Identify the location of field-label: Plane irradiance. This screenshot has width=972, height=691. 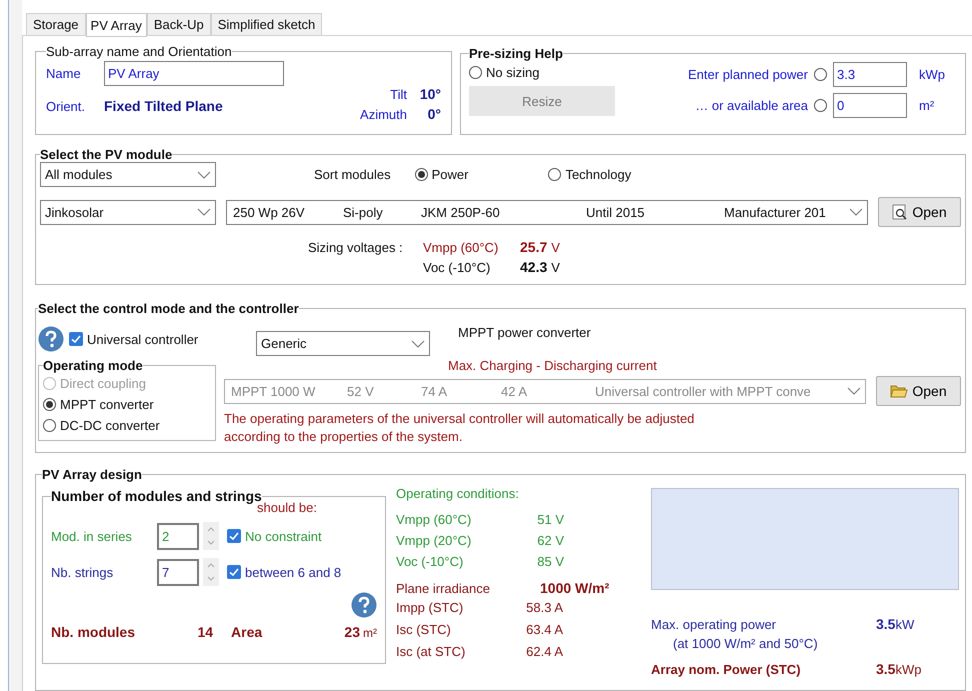
(443, 588).